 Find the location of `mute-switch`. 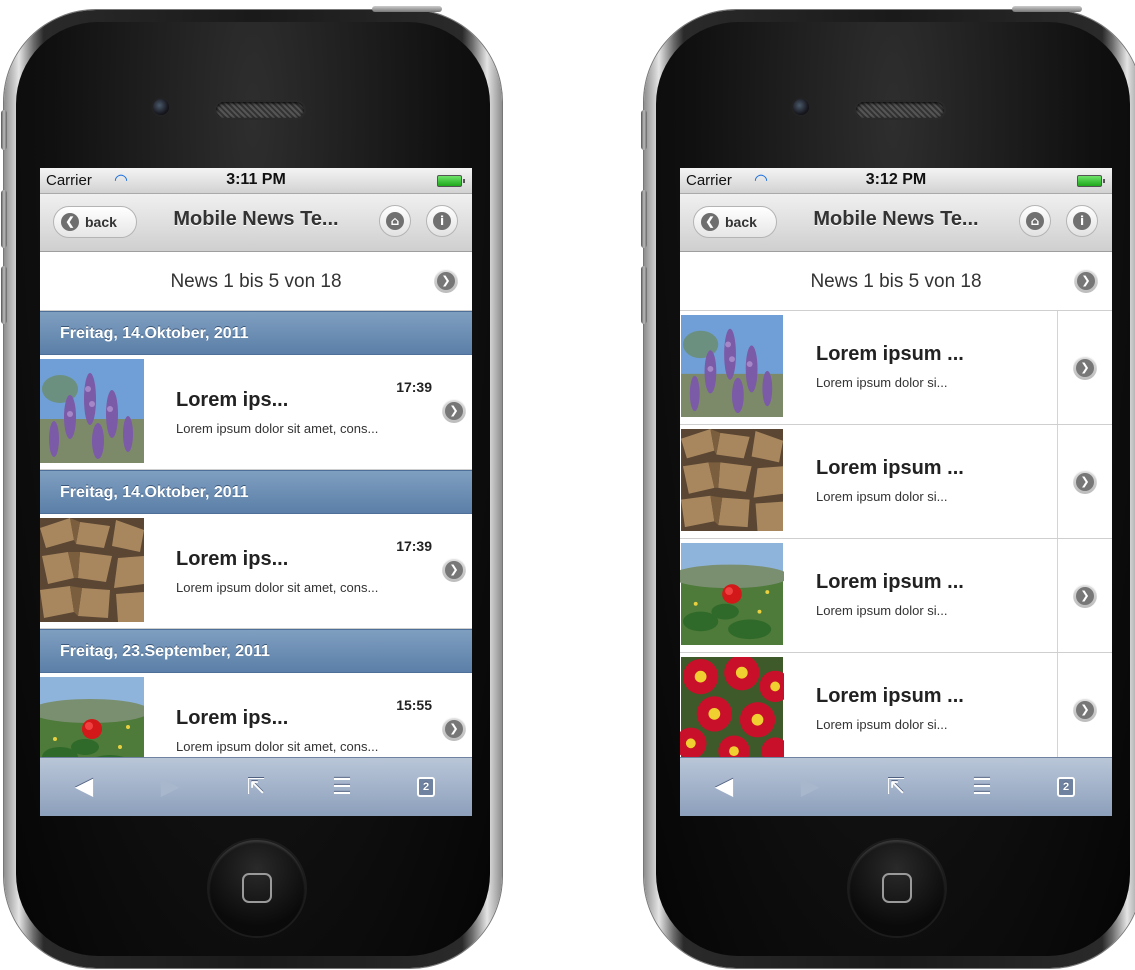

mute-switch is located at coordinates (644, 130).